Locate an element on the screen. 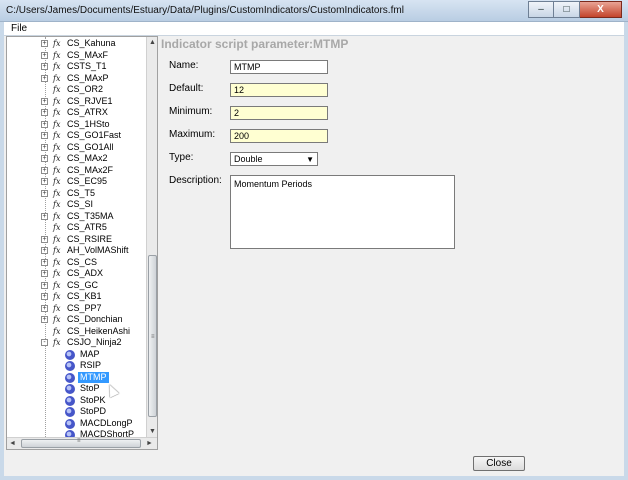 The image size is (628, 480). tree-item-label: CS_MAxF is located at coordinates (88, 54).